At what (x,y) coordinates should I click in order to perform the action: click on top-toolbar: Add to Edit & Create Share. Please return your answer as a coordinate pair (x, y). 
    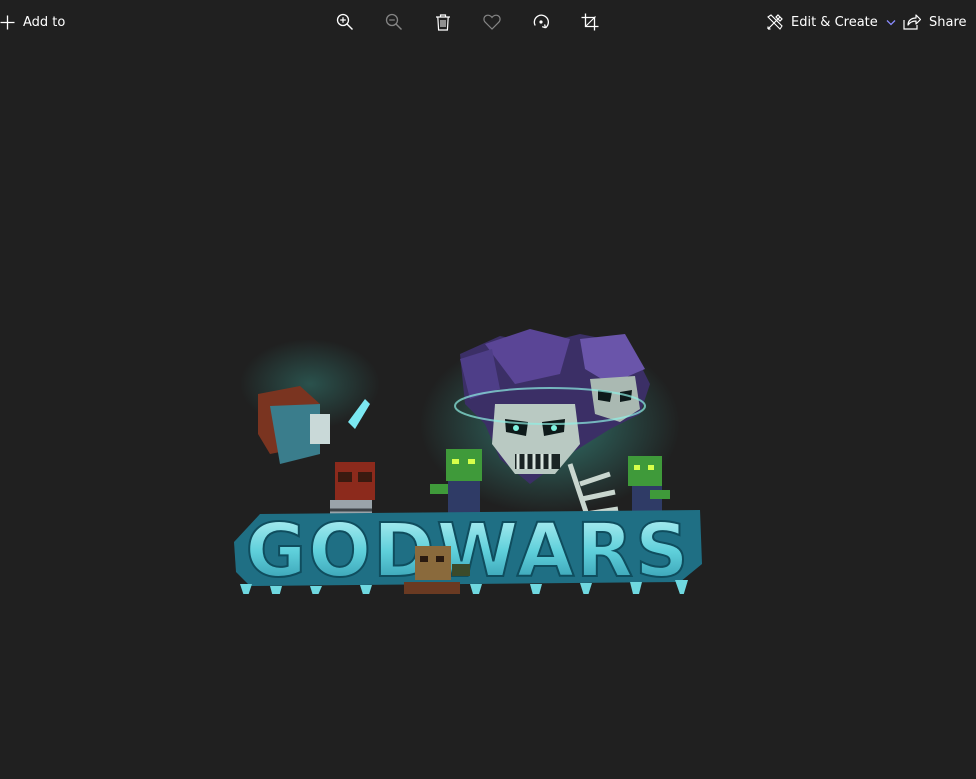
    Looking at the image, I should click on (488, 22).